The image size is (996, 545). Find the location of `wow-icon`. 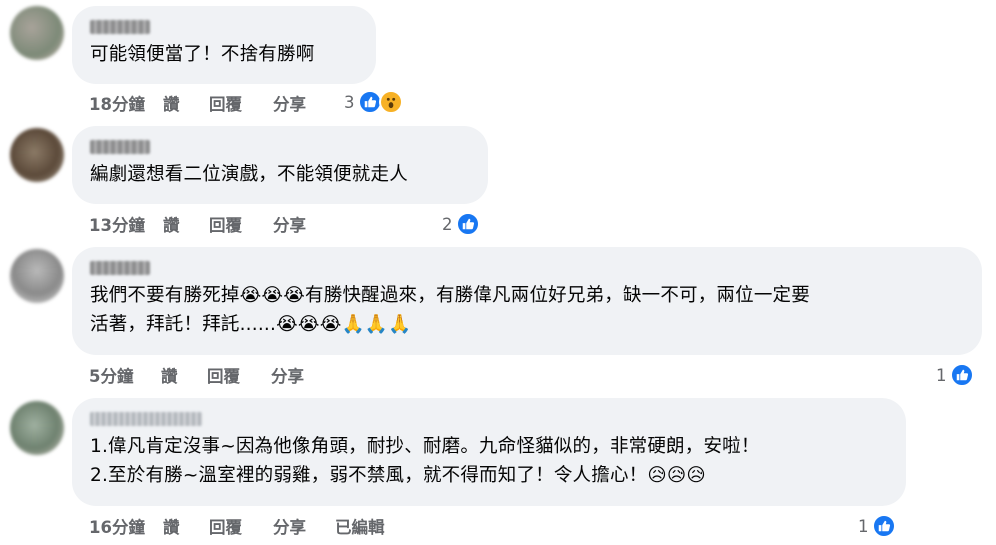

wow-icon is located at coordinates (390, 102).